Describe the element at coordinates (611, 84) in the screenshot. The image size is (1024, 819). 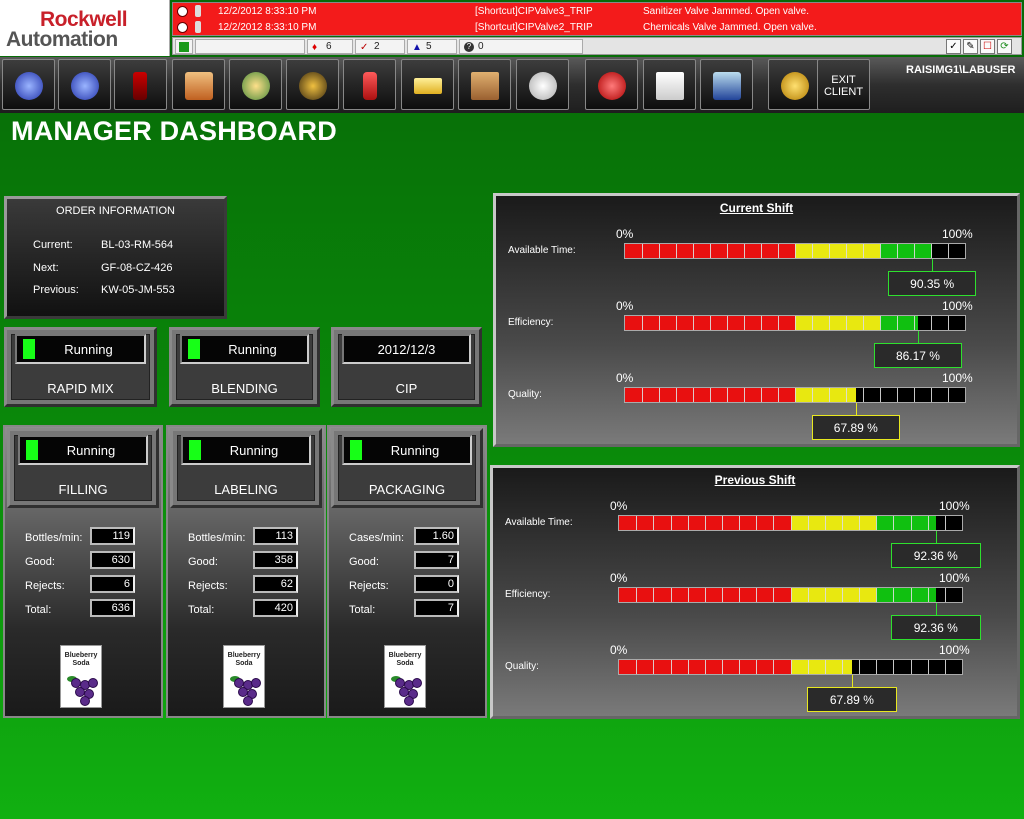
I see `alarms-button` at that location.